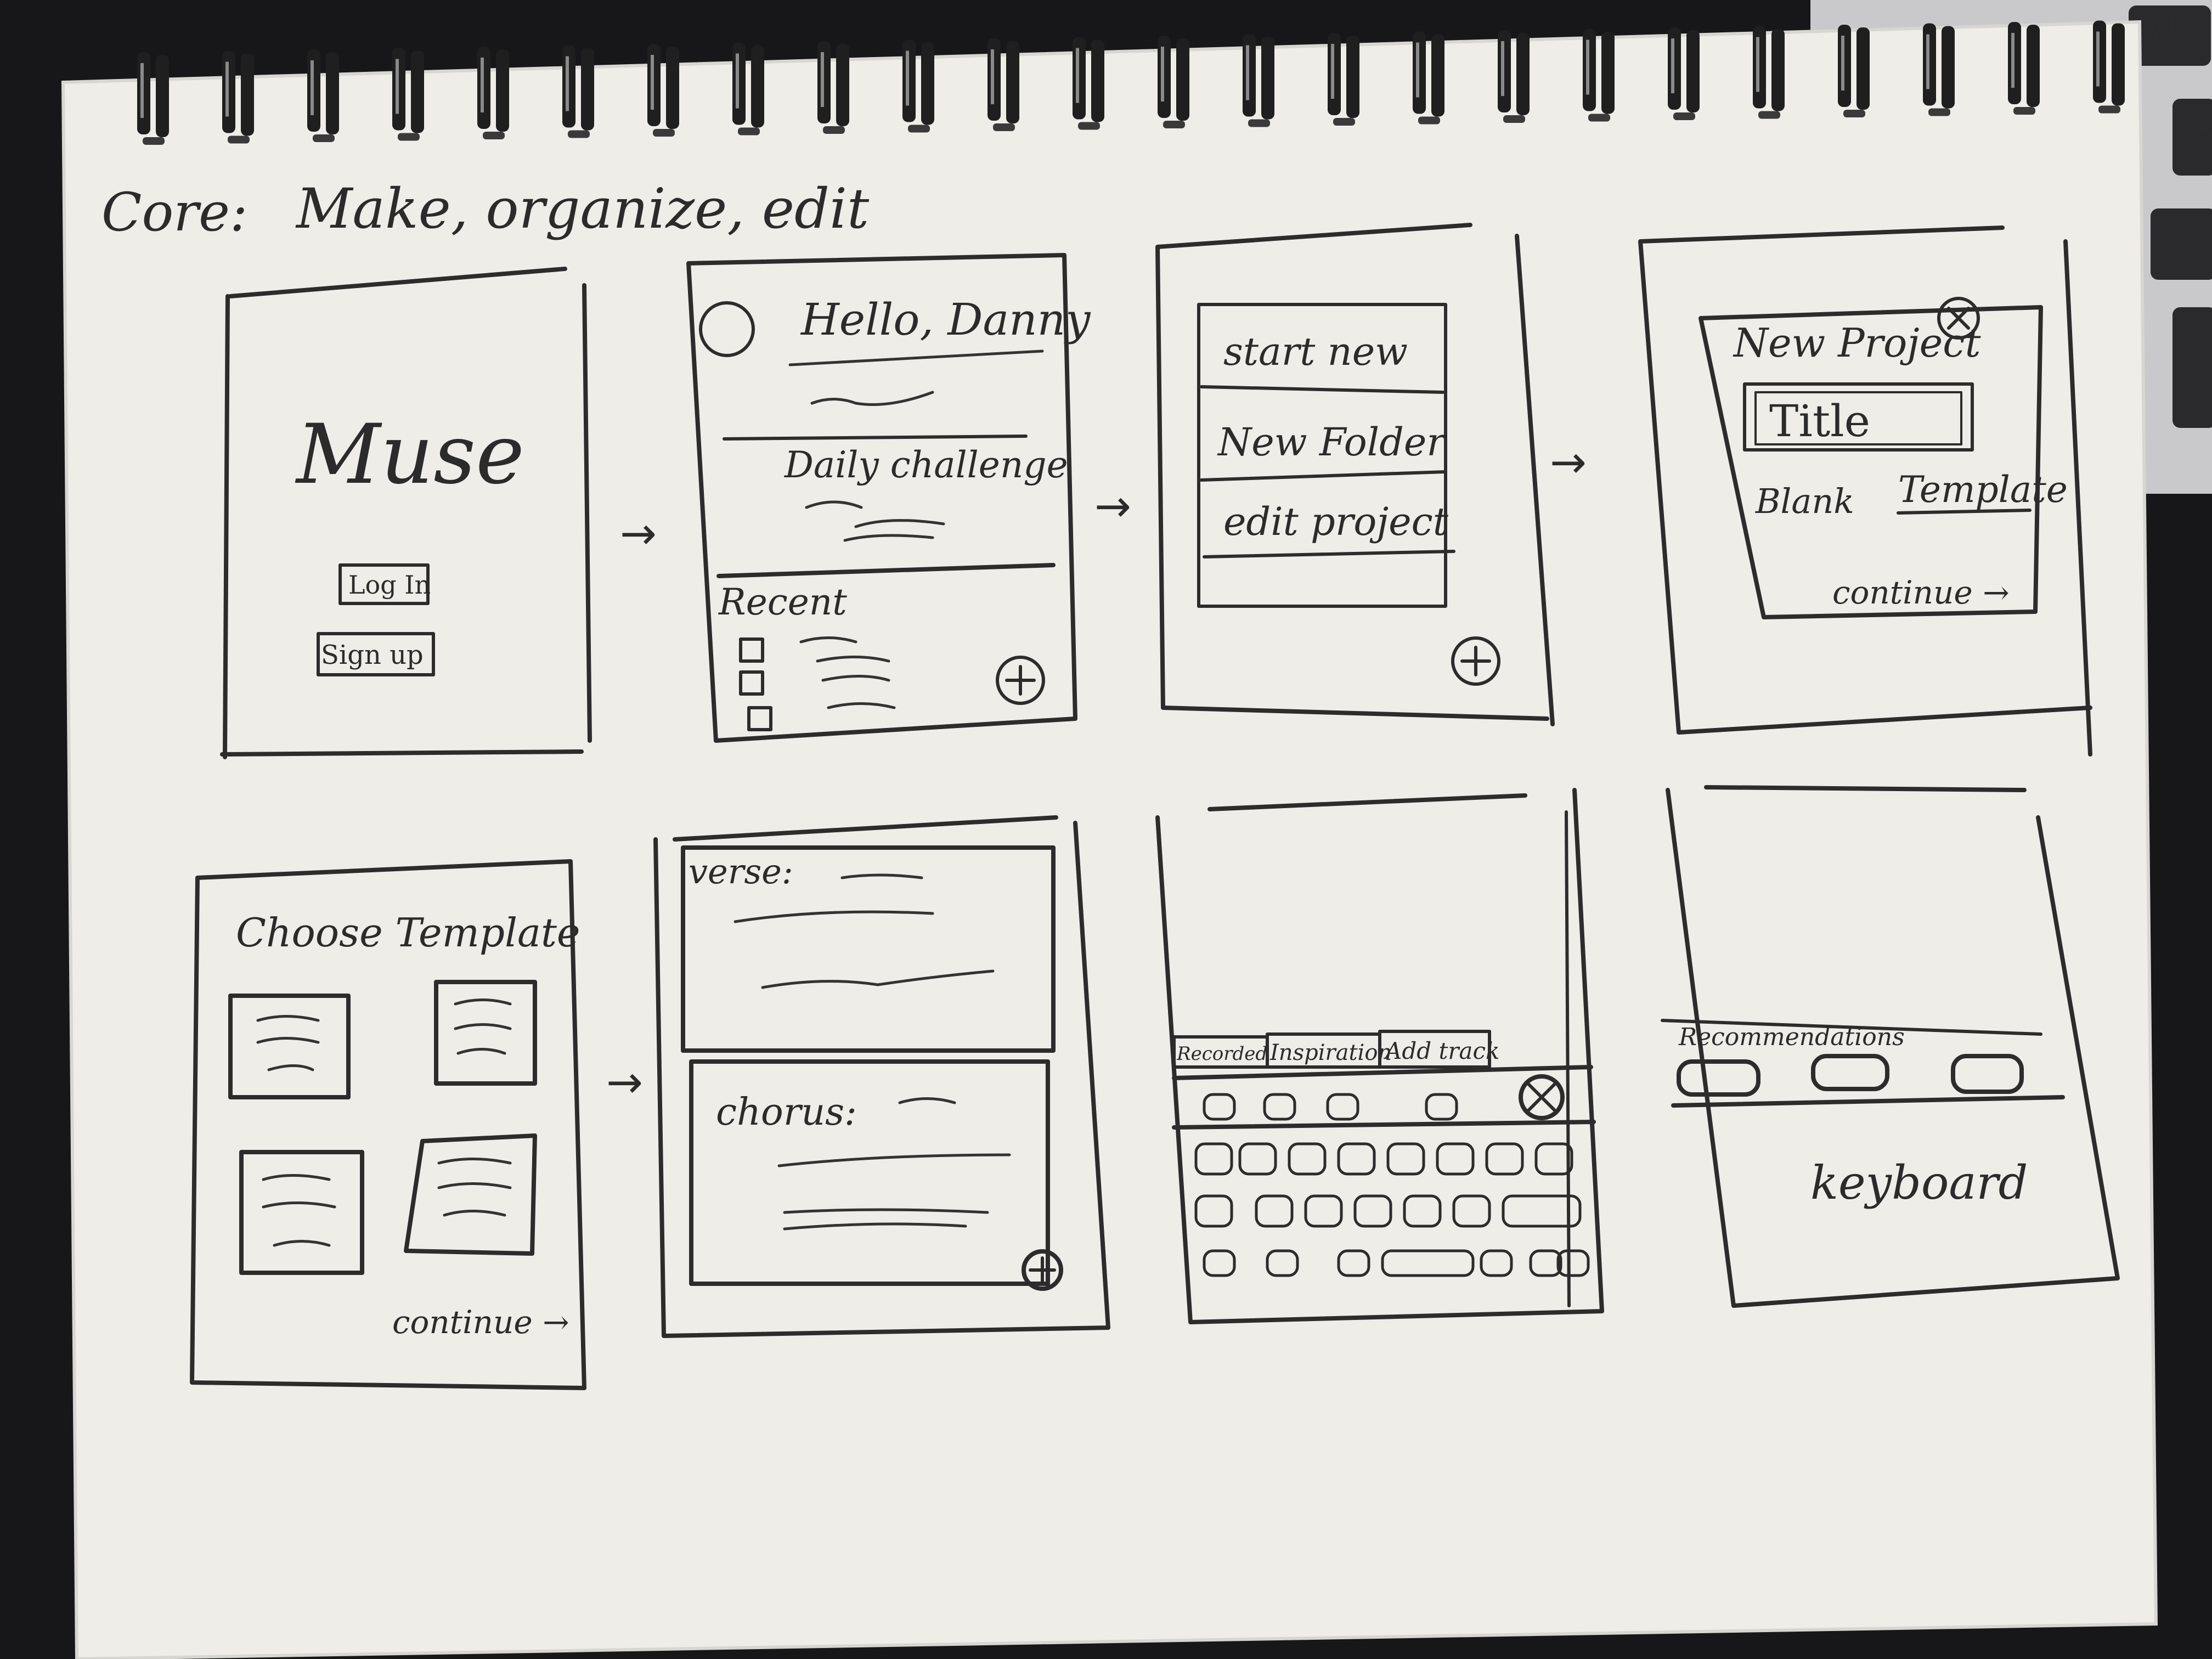 The width and height of the screenshot is (2212, 1659). Describe the element at coordinates (2173, 238) in the screenshot. I see `key-z-label: Z` at that location.